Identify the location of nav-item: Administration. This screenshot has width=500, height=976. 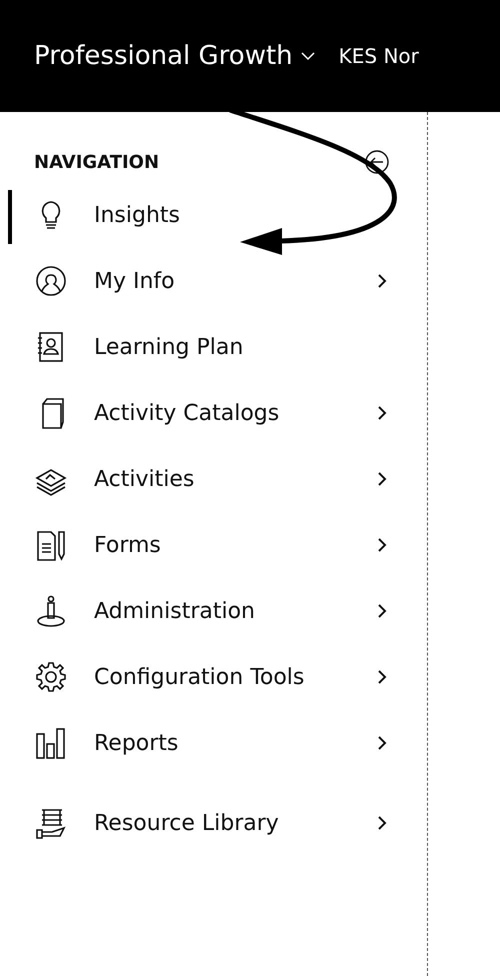
(213, 611).